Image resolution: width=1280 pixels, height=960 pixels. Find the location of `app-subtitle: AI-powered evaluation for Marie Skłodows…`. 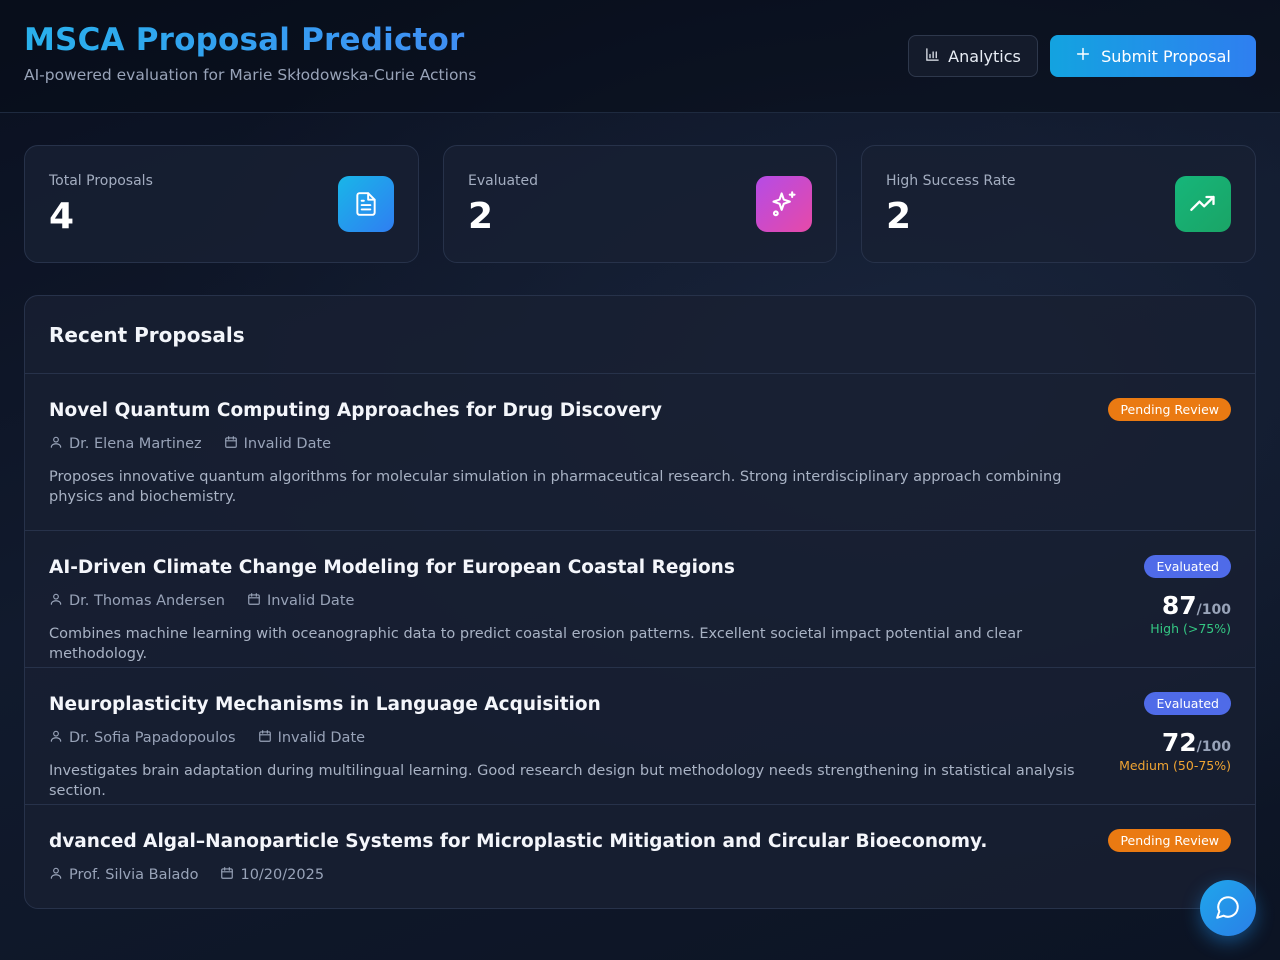

app-subtitle: AI-powered evaluation for Marie Skłodows… is located at coordinates (250, 75).